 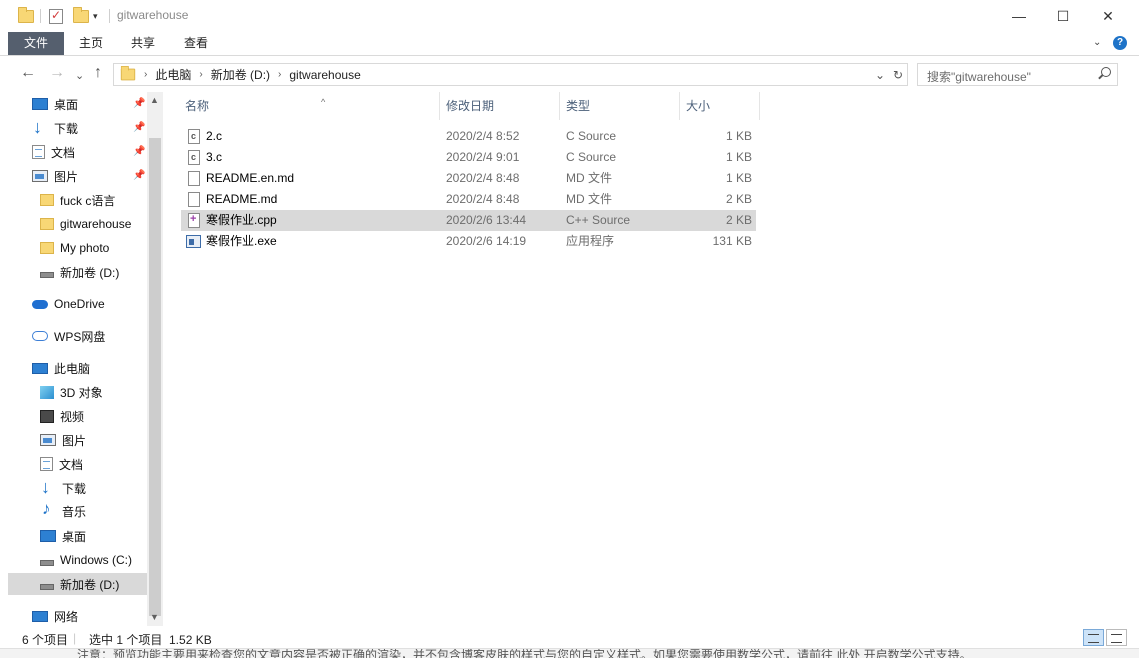 I want to click on refresh-icon: ↻, so click(x=898, y=75).